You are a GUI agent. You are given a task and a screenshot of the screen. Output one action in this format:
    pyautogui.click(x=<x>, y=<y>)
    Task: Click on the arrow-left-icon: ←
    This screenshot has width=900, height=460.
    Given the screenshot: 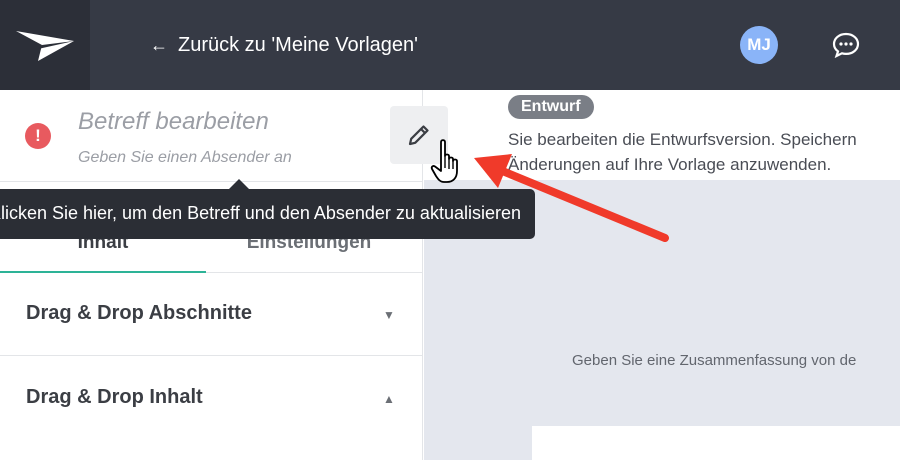 What is the action you would take?
    pyautogui.click(x=159, y=44)
    